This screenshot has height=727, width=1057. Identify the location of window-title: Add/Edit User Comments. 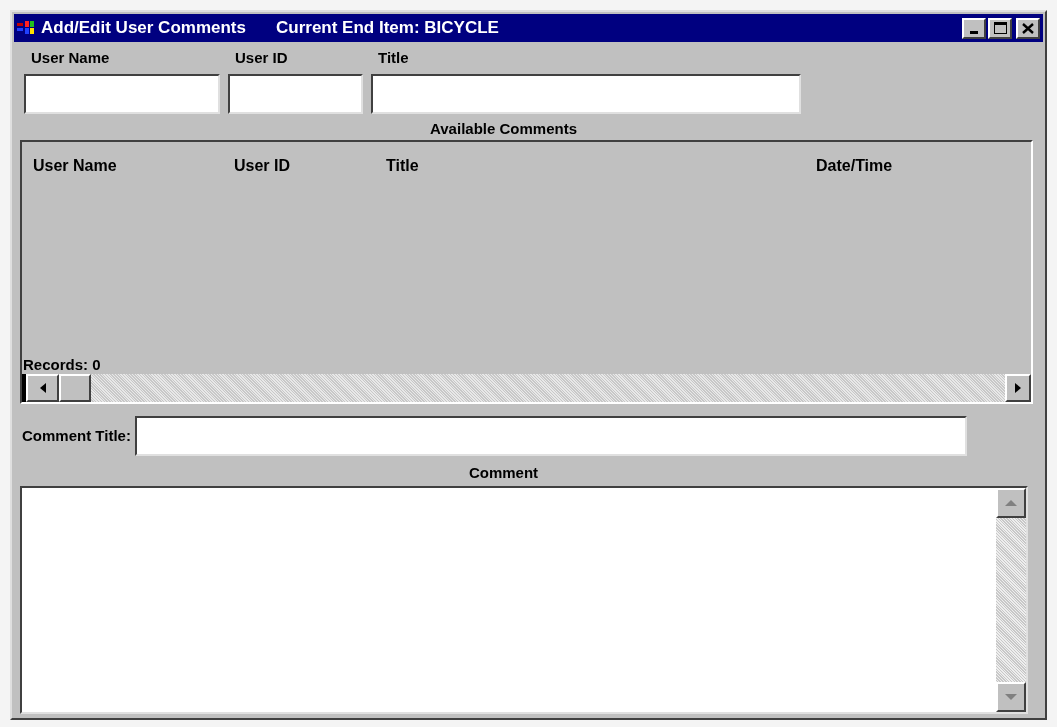
(143, 28).